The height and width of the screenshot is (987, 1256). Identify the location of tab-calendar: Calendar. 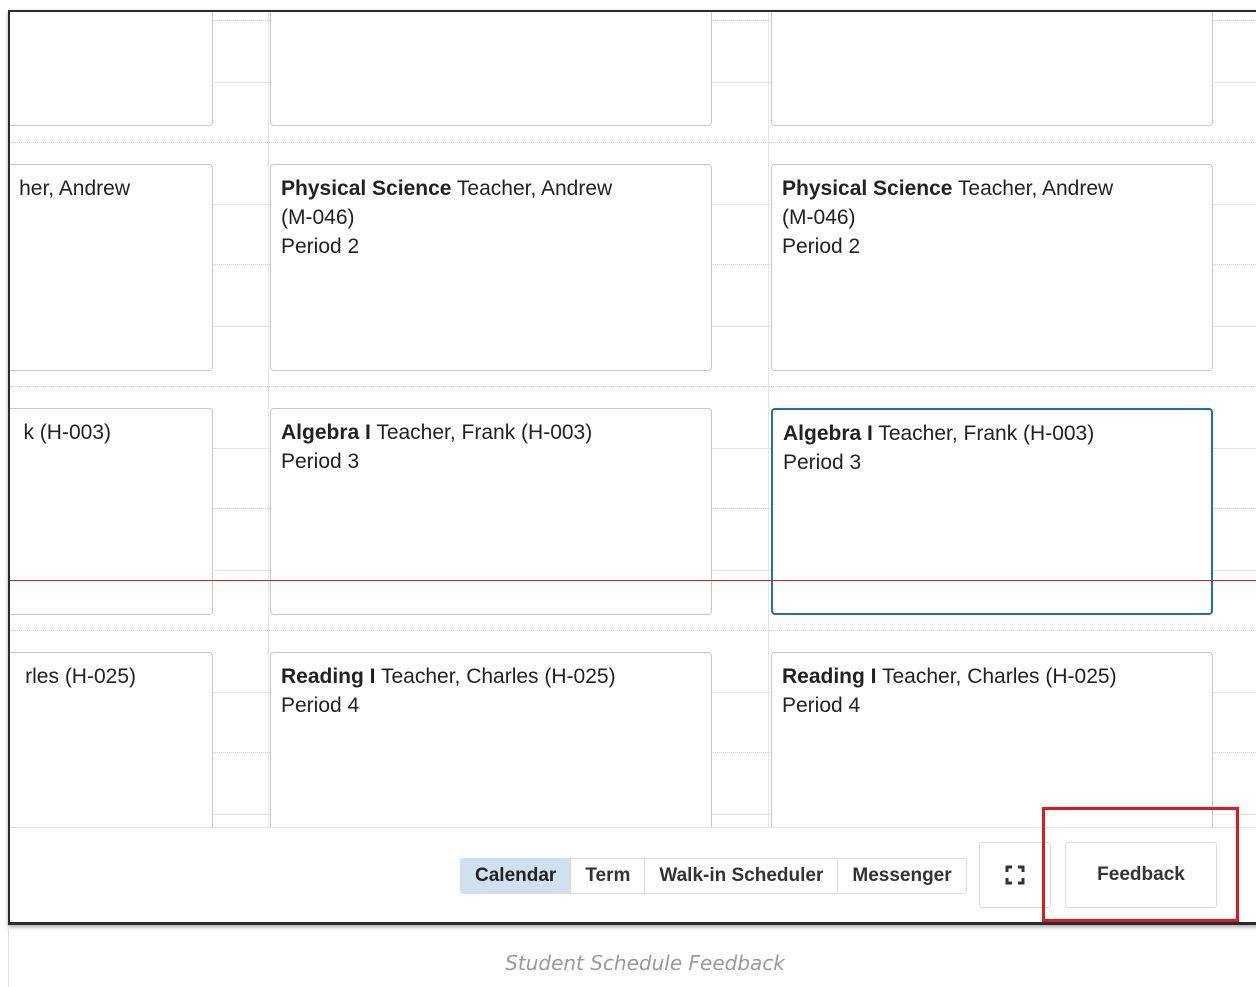
(516, 876).